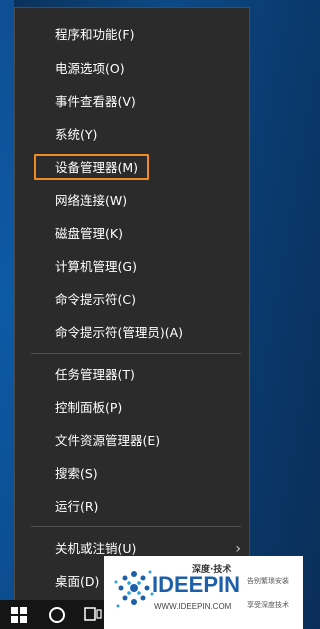  What do you see at coordinates (132, 135) in the screenshot?
I see `menu-item-system: 系统(Y)` at bounding box center [132, 135].